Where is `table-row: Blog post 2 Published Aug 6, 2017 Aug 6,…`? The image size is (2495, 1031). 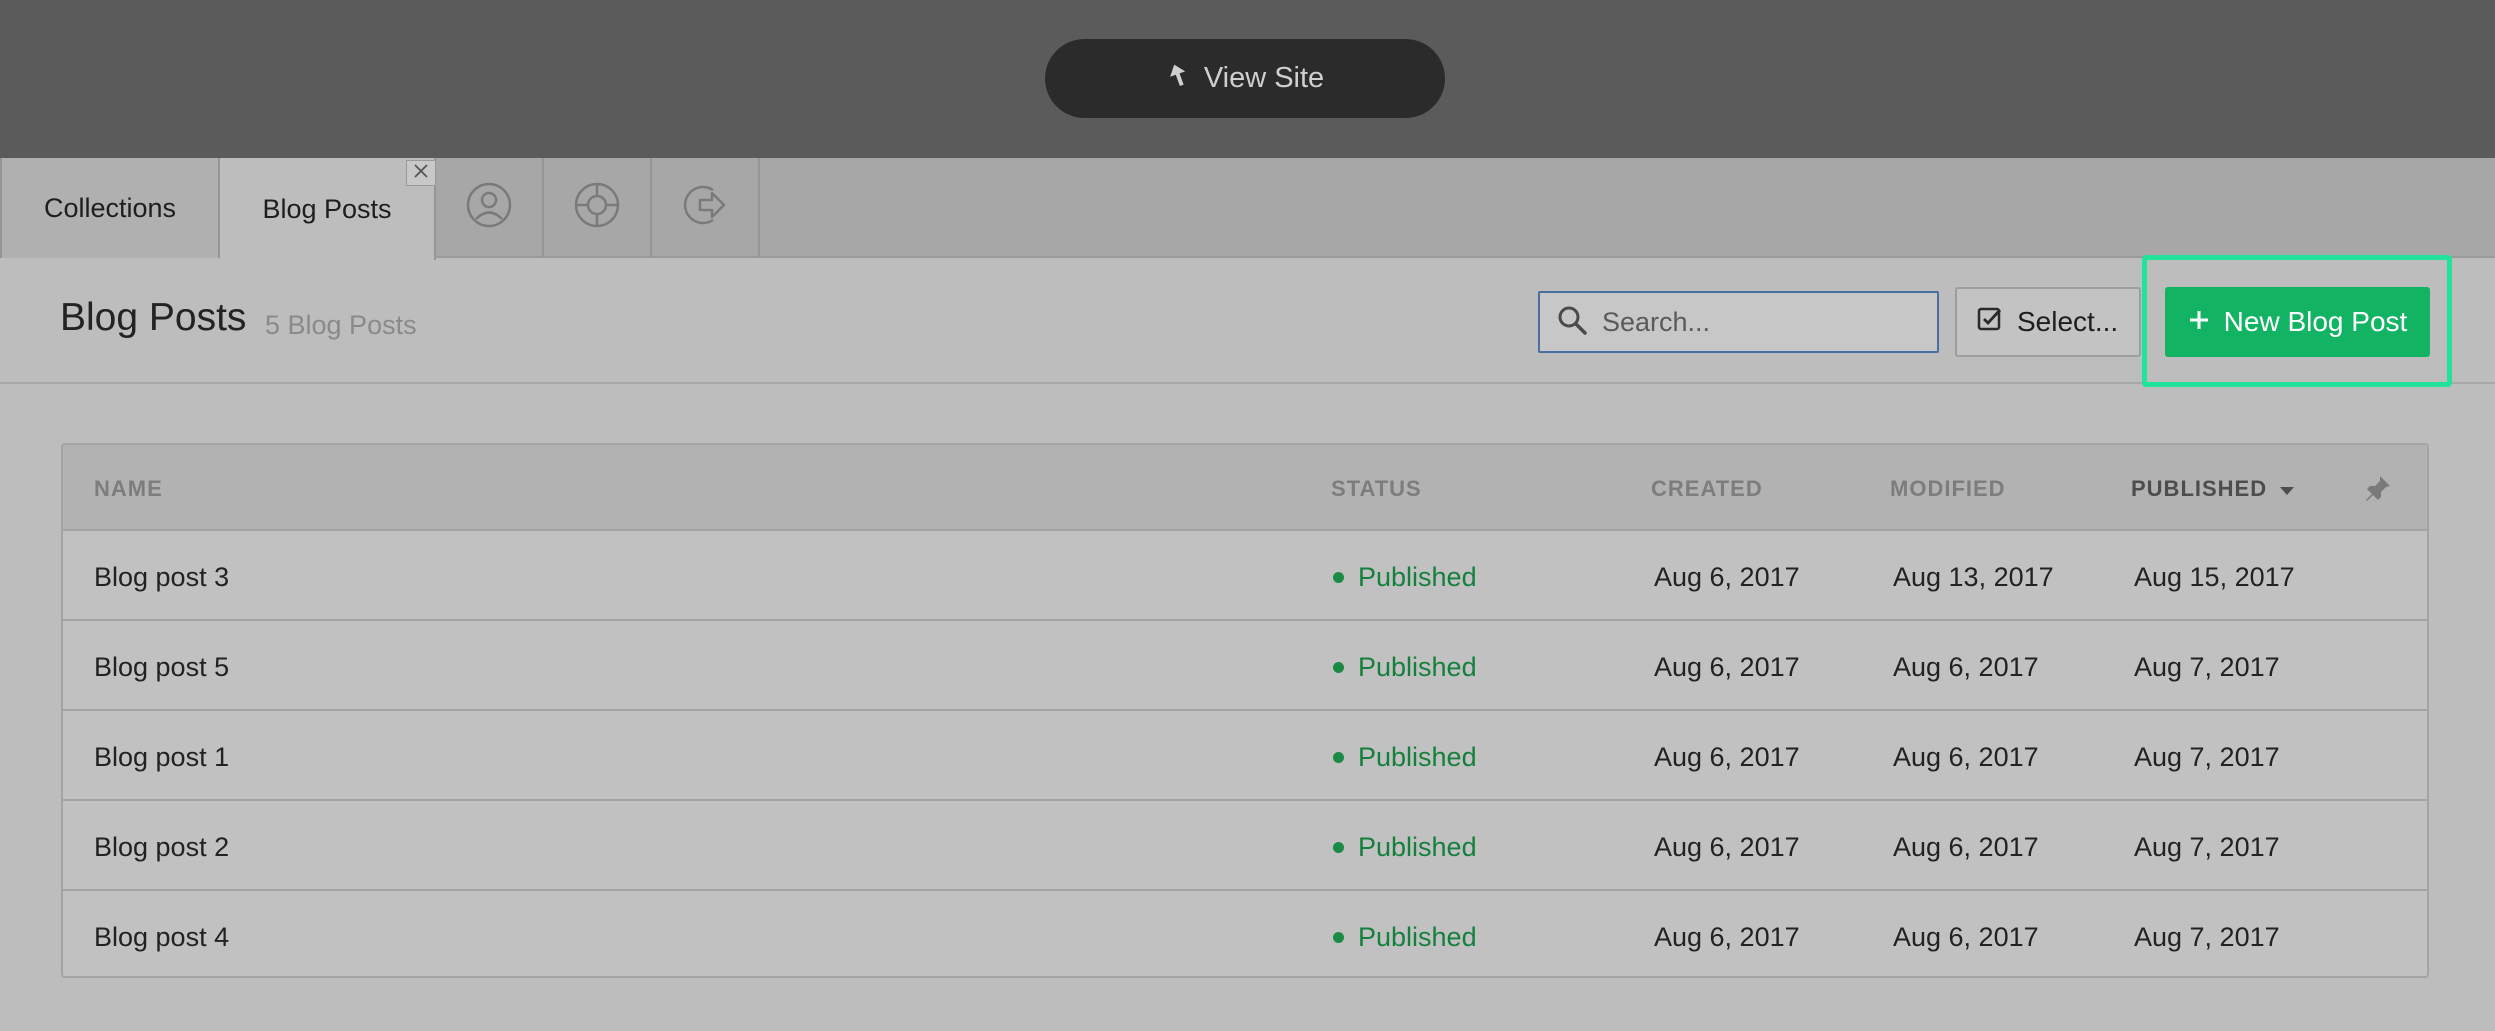
table-row: Blog post 2 Published Aug 6, 2017 Aug 6,… is located at coordinates (1245, 846).